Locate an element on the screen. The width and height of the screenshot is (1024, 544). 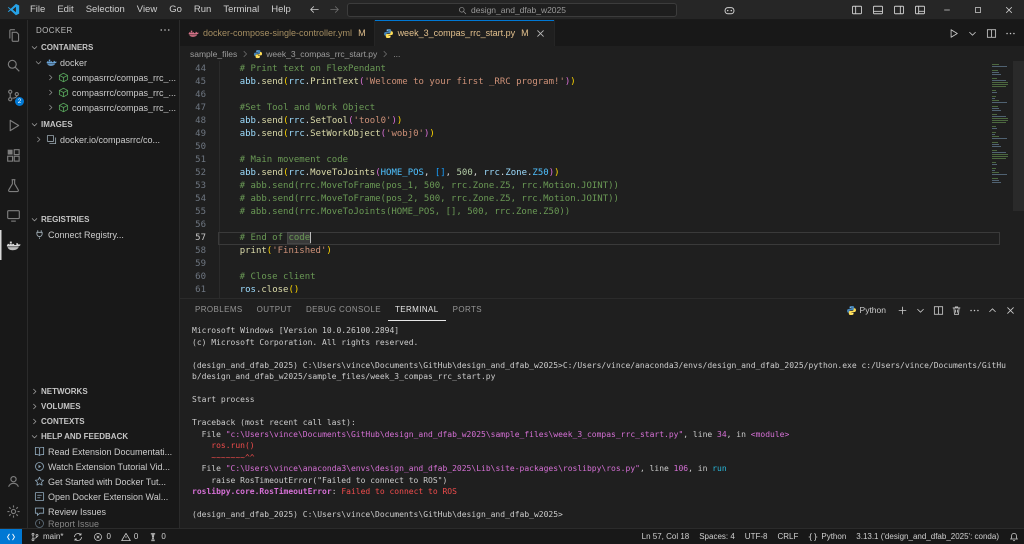
status-cursor-position: Ln 57, Col 18 is located at coordinates (666, 536).